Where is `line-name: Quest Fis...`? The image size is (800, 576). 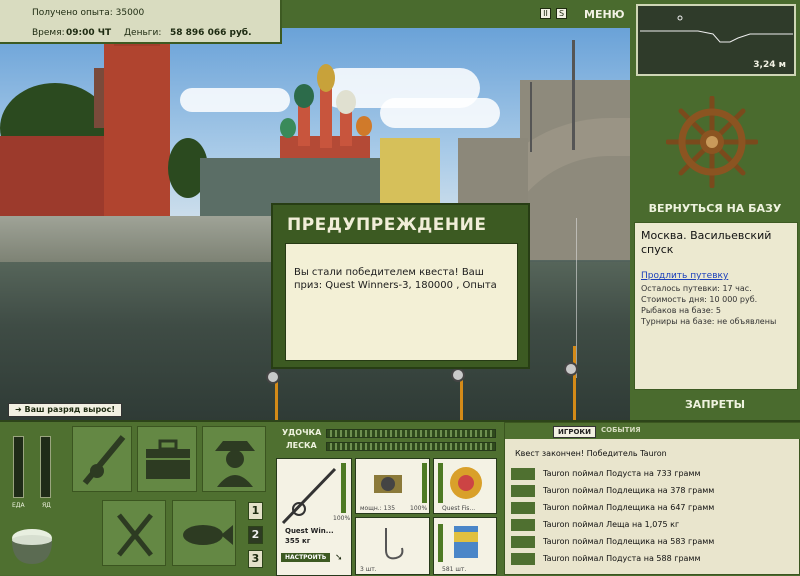 line-name: Quest Fis... is located at coordinates (459, 508).